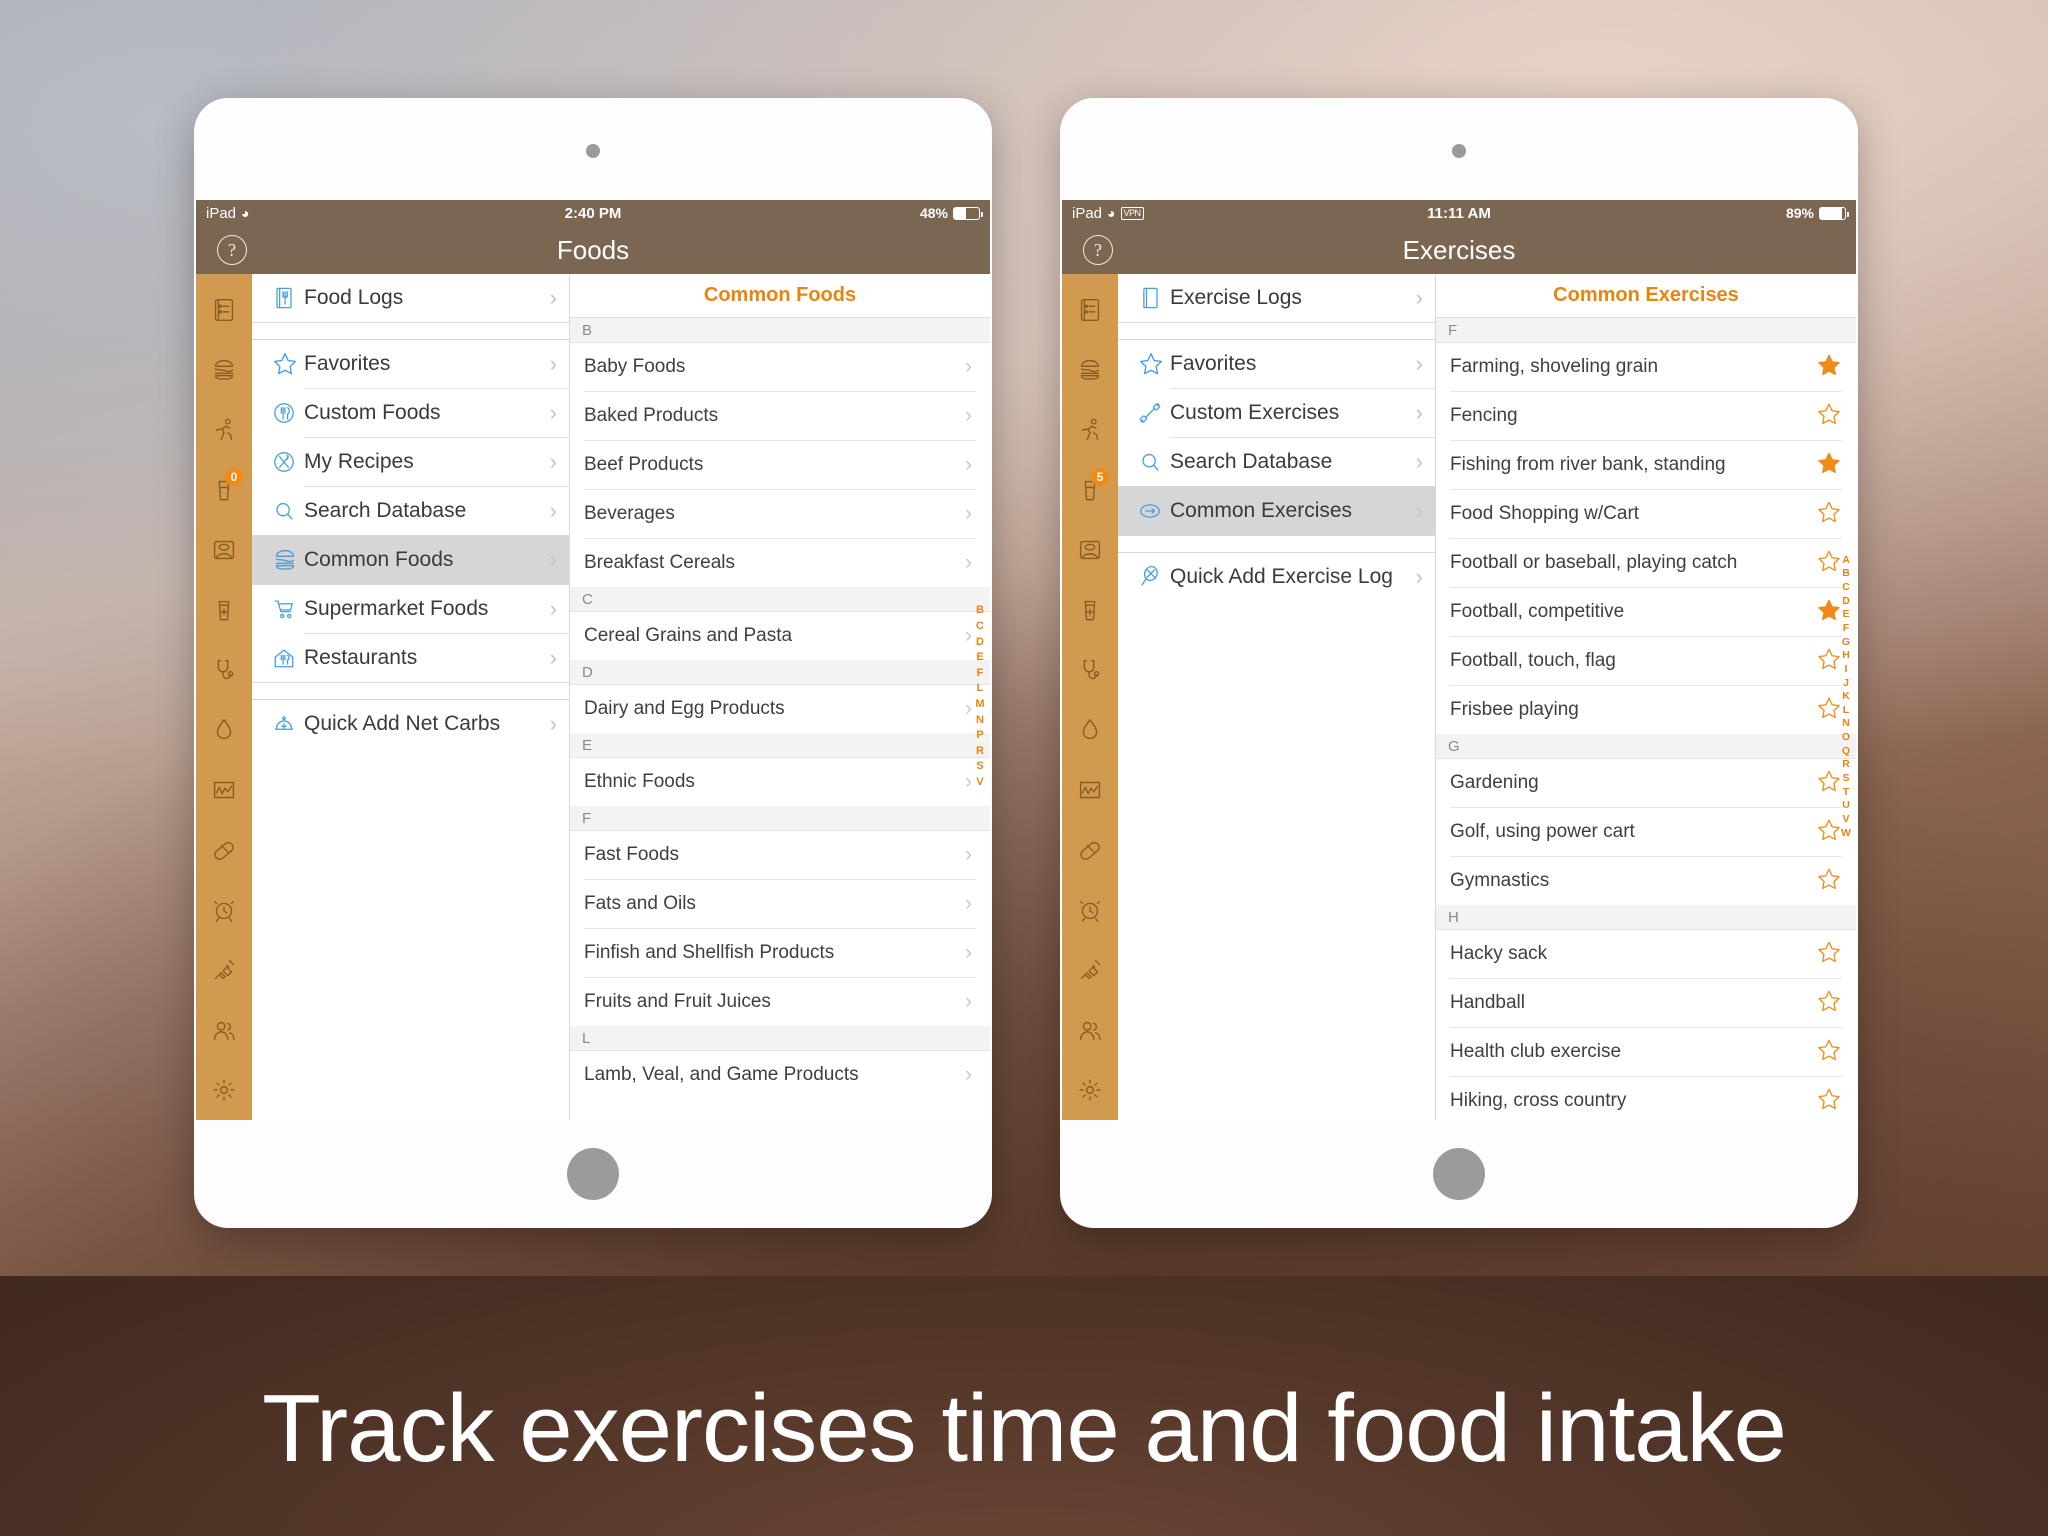 The image size is (2048, 1536). Describe the element at coordinates (410, 658) in the screenshot. I see `menu-item-restaurants: Restaurants ›` at that location.